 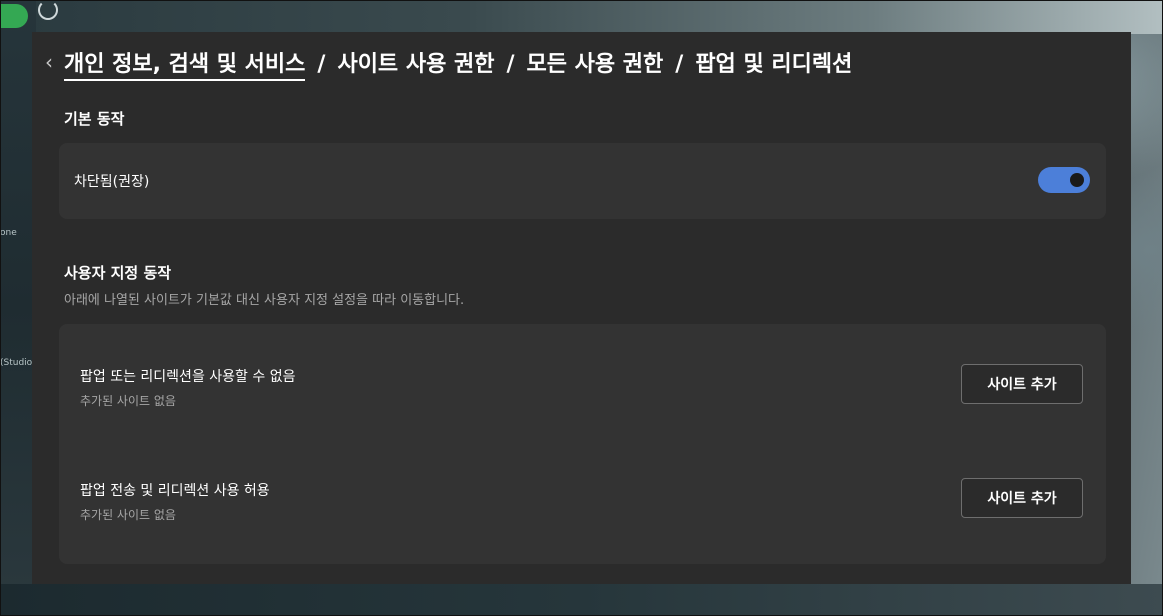 I want to click on add-allowed-site-button: 사이트 추가, so click(x=1022, y=498).